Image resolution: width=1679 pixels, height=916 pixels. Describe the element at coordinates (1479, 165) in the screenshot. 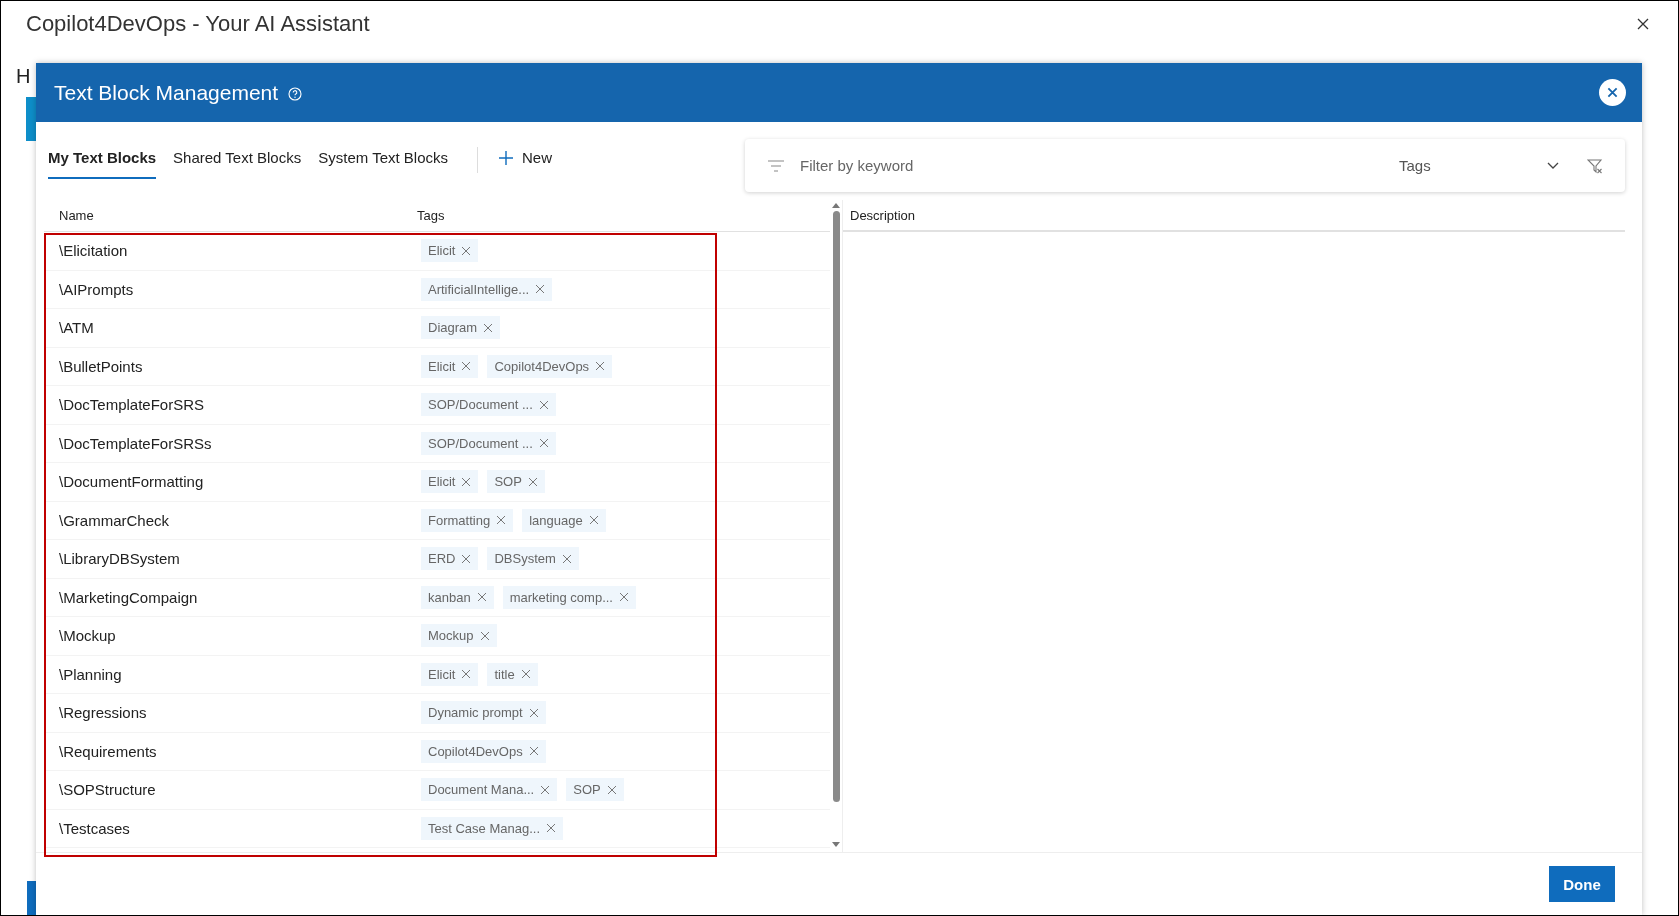

I see `tags-dropdown: Tags` at that location.